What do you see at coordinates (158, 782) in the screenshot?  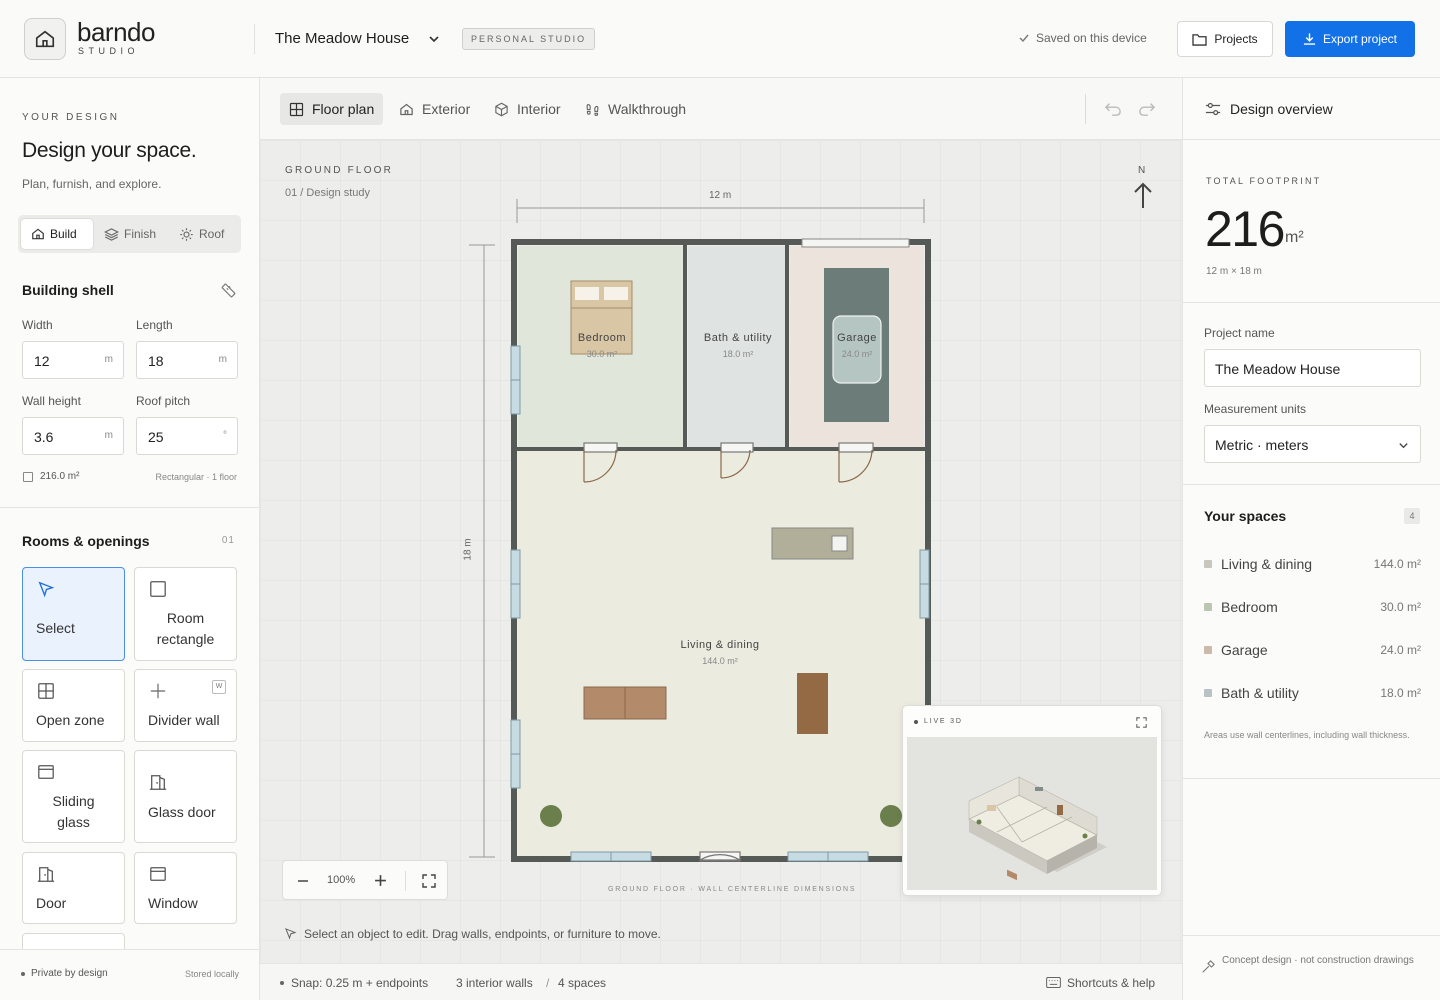 I see `glass-door-icon` at bounding box center [158, 782].